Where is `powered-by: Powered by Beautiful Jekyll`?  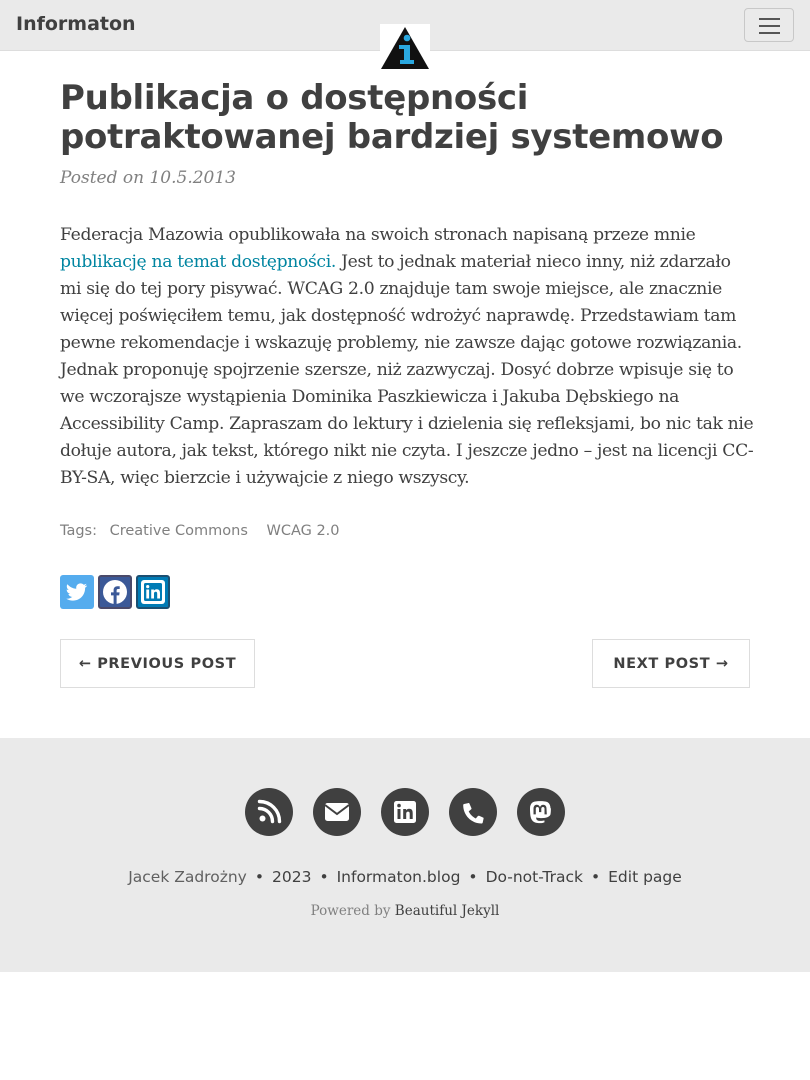
powered-by: Powered by Beautiful Jekyll is located at coordinates (405, 911).